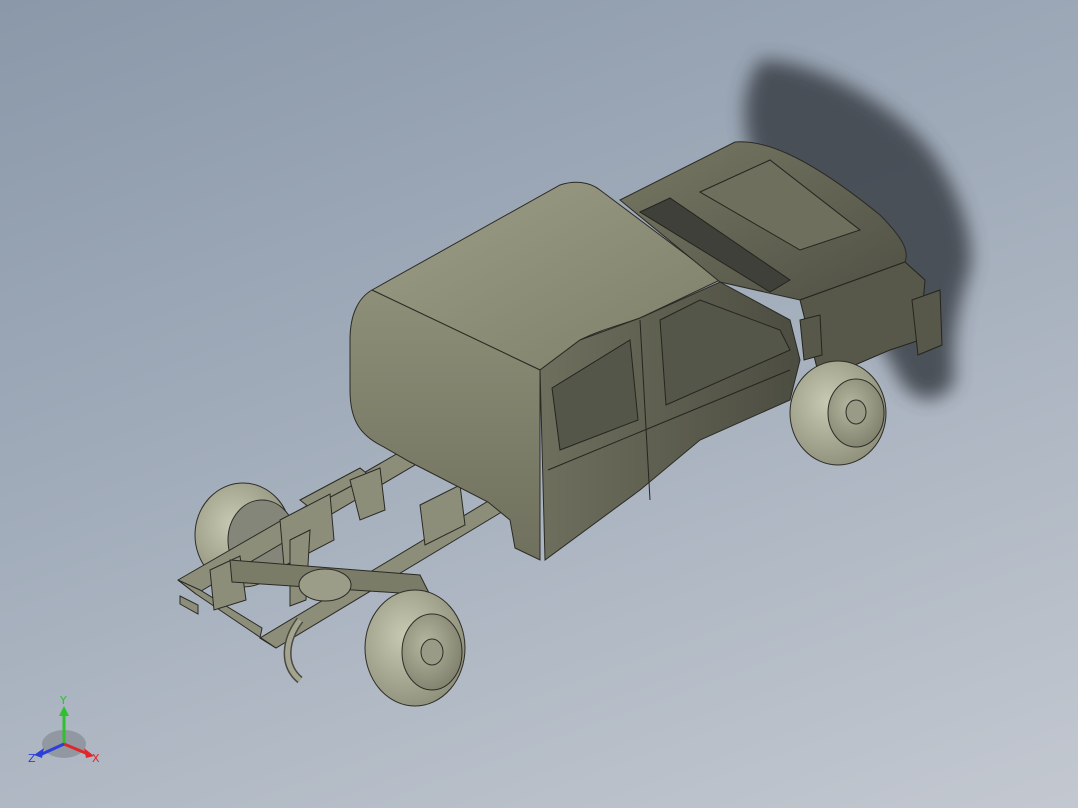  I want to click on triad-x-label: X, so click(96, 758).